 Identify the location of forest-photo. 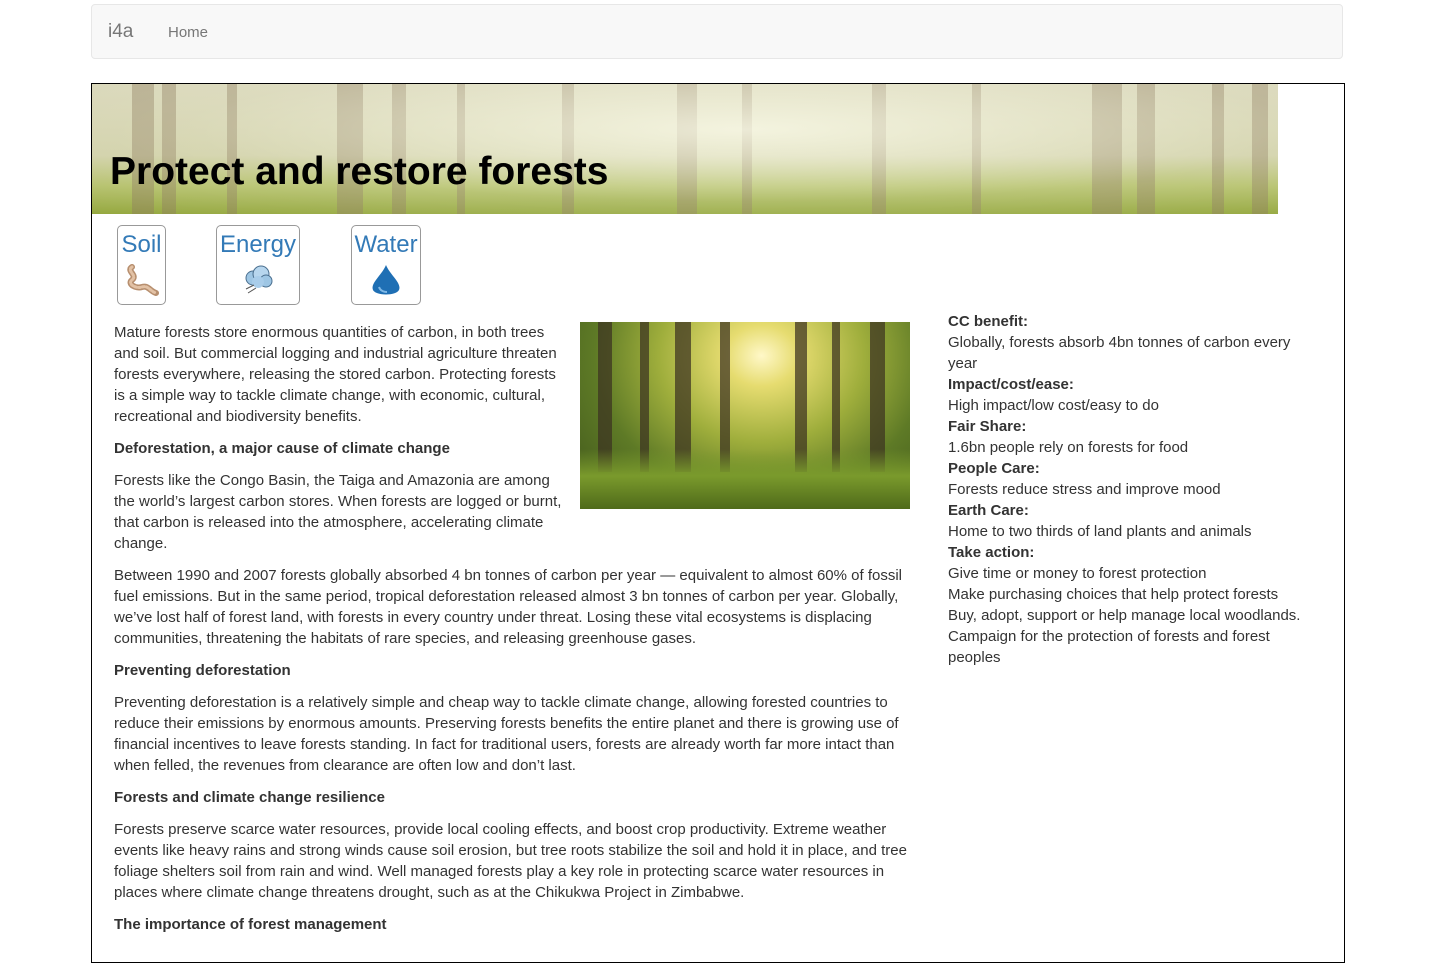
(745, 415).